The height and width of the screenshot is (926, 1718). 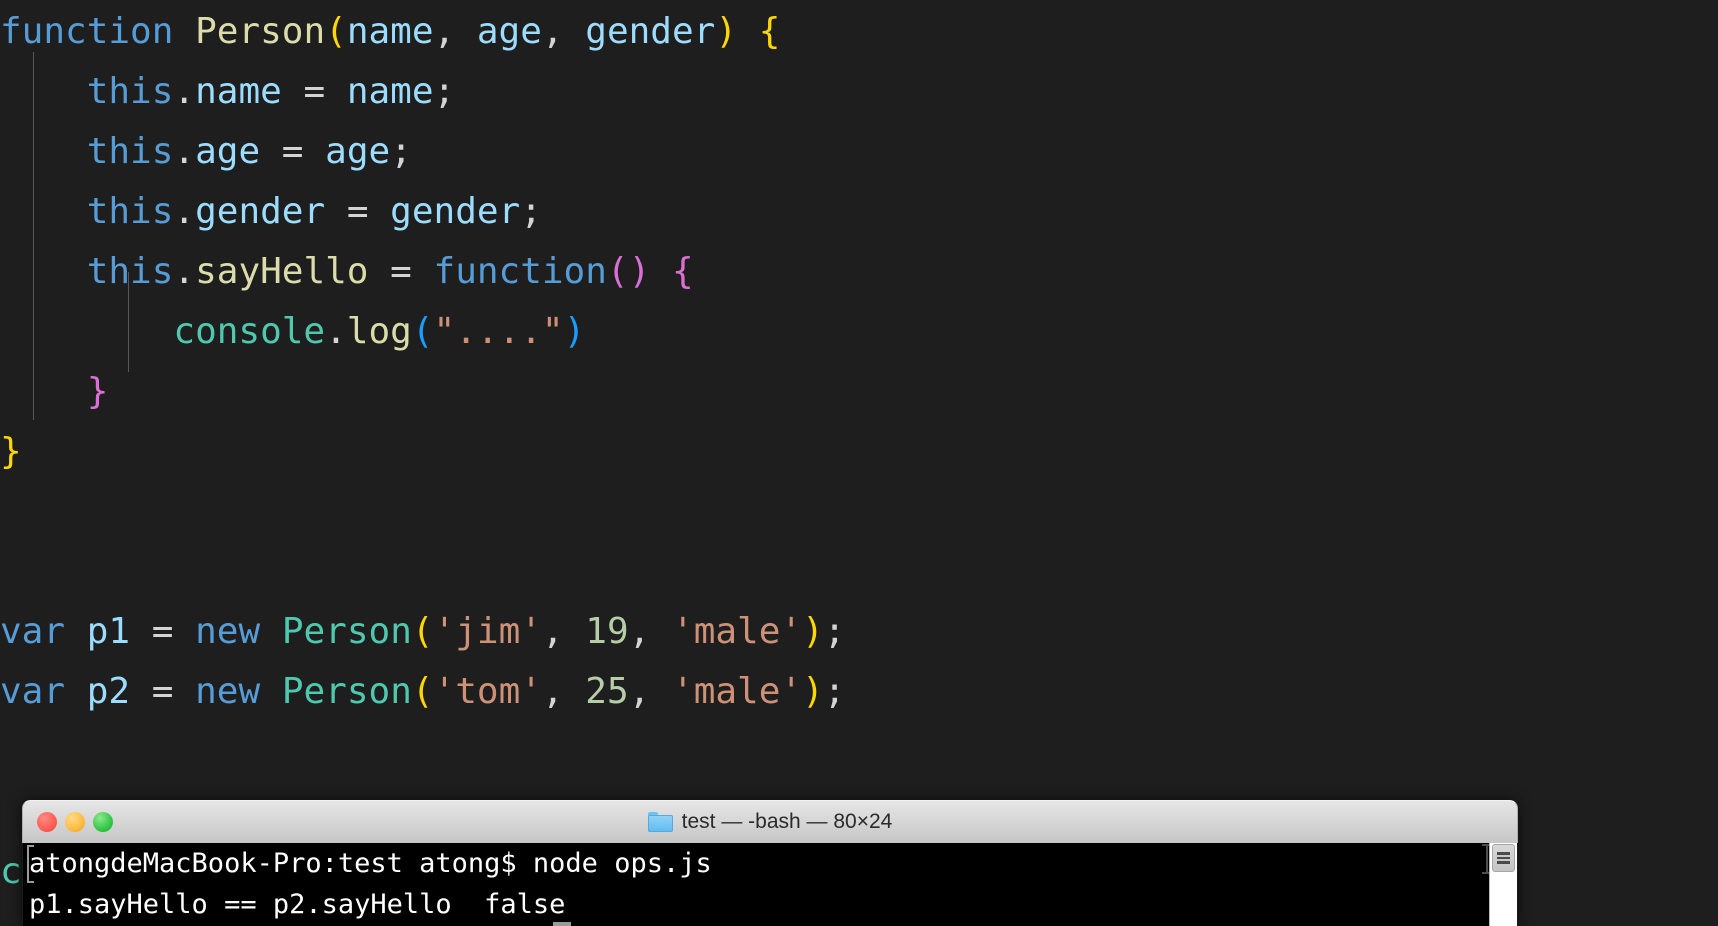 I want to click on code-token: ), so click(x=813, y=631).